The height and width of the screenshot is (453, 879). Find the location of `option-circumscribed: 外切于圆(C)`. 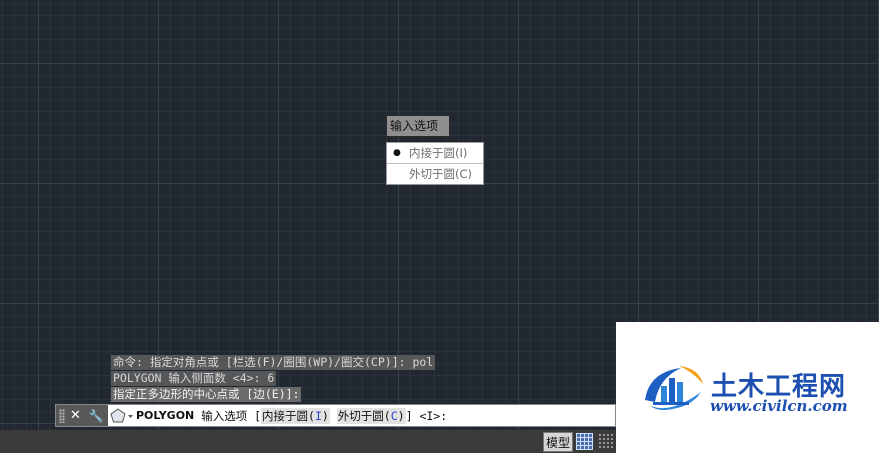

option-circumscribed: 外切于圆(C) is located at coordinates (435, 173).